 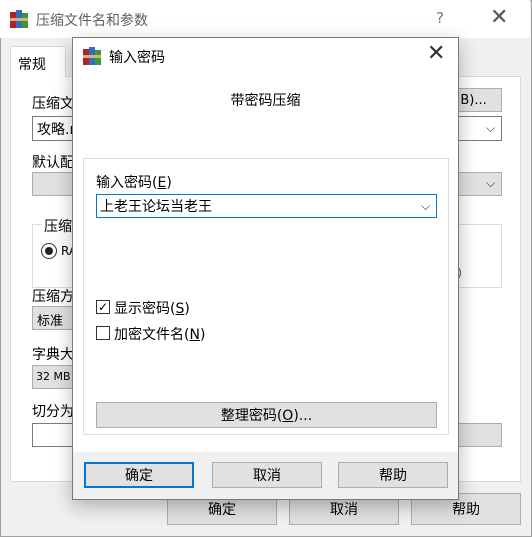 What do you see at coordinates (53, 163) in the screenshot?
I see `default-profile-label: 默认配` at bounding box center [53, 163].